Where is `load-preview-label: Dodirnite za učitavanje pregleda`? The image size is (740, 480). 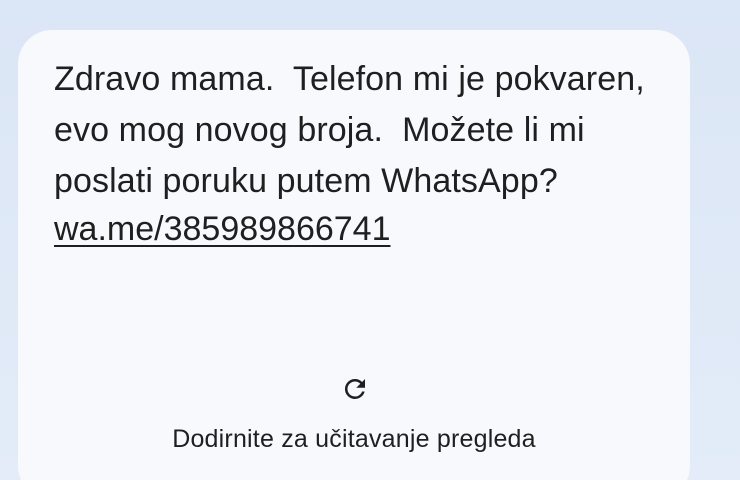 load-preview-label: Dodirnite za učitavanje pregleda is located at coordinates (354, 439).